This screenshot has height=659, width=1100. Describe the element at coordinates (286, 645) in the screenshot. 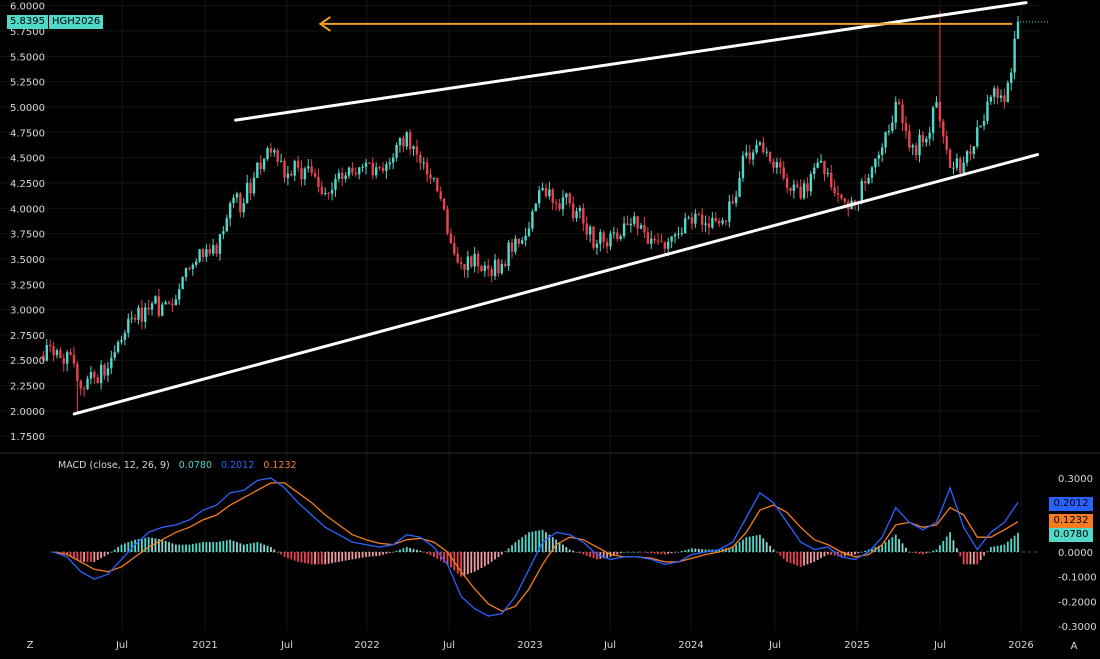

I see `time-tick-label: Jul` at that location.